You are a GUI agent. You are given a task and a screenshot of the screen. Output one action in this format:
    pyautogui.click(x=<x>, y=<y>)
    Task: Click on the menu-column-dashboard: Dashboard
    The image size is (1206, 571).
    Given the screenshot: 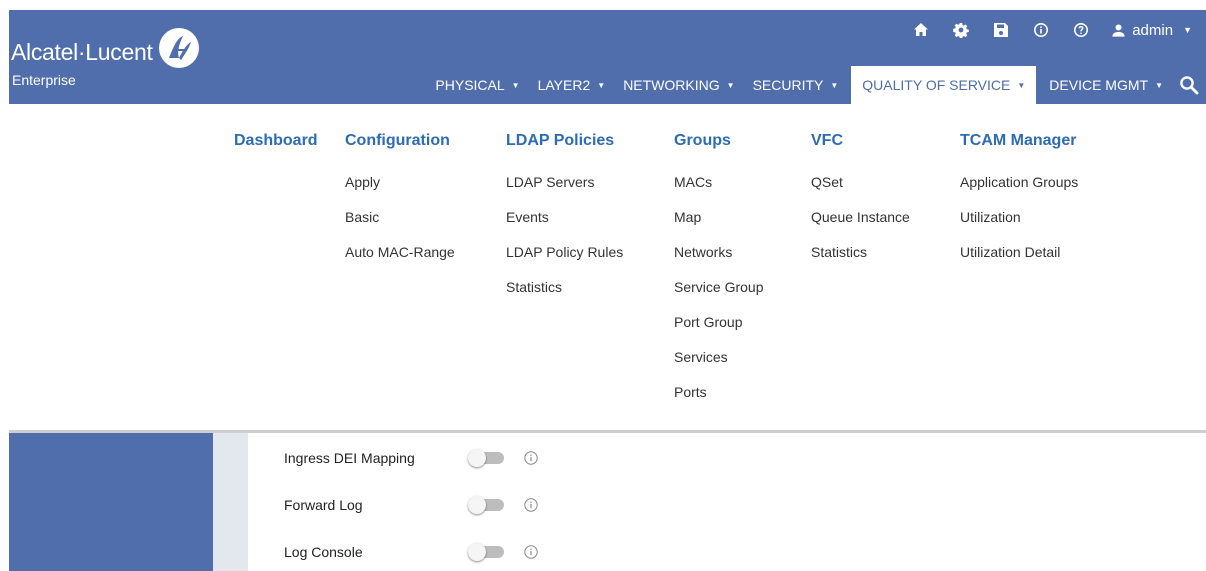 What is the action you would take?
    pyautogui.click(x=276, y=143)
    